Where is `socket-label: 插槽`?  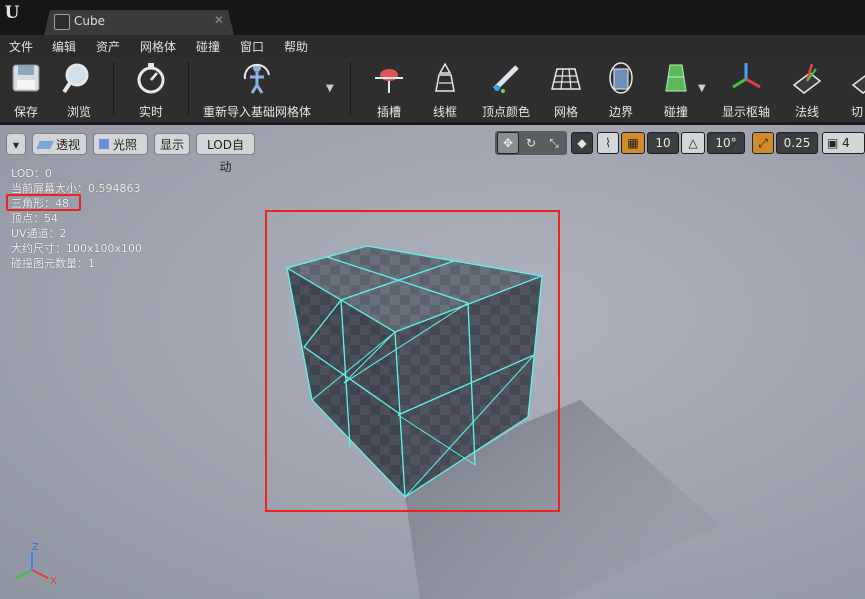 socket-label: 插槽 is located at coordinates (388, 112).